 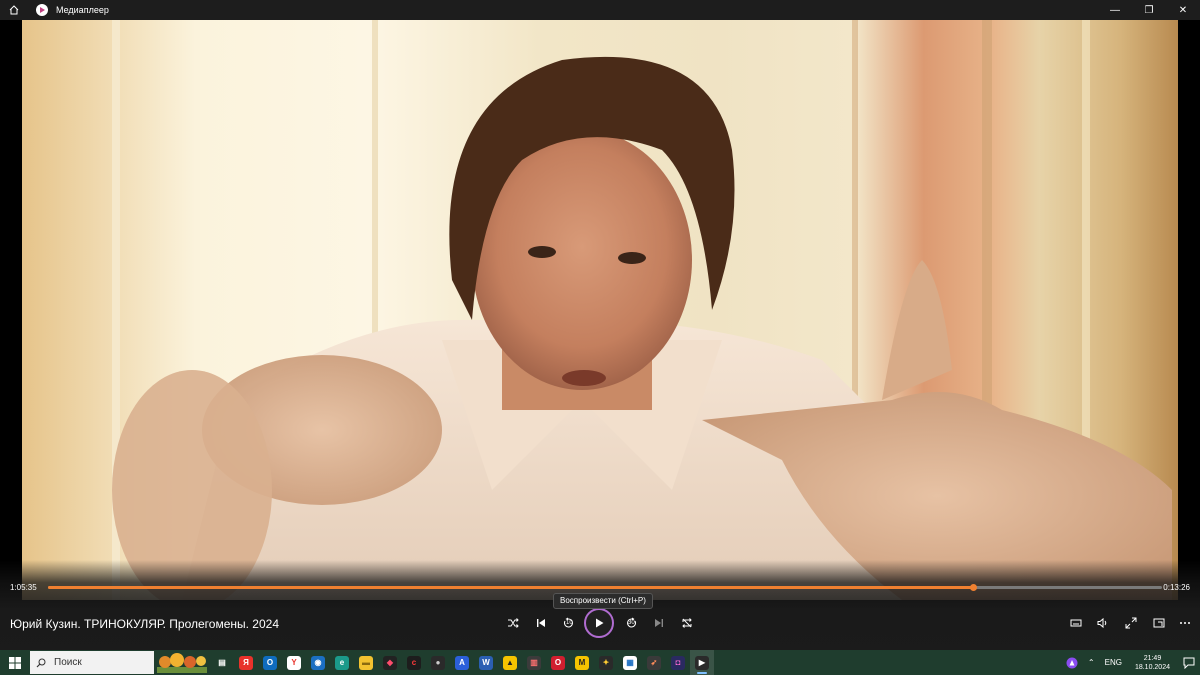 I want to click on notifications-button, so click(x=1189, y=663).